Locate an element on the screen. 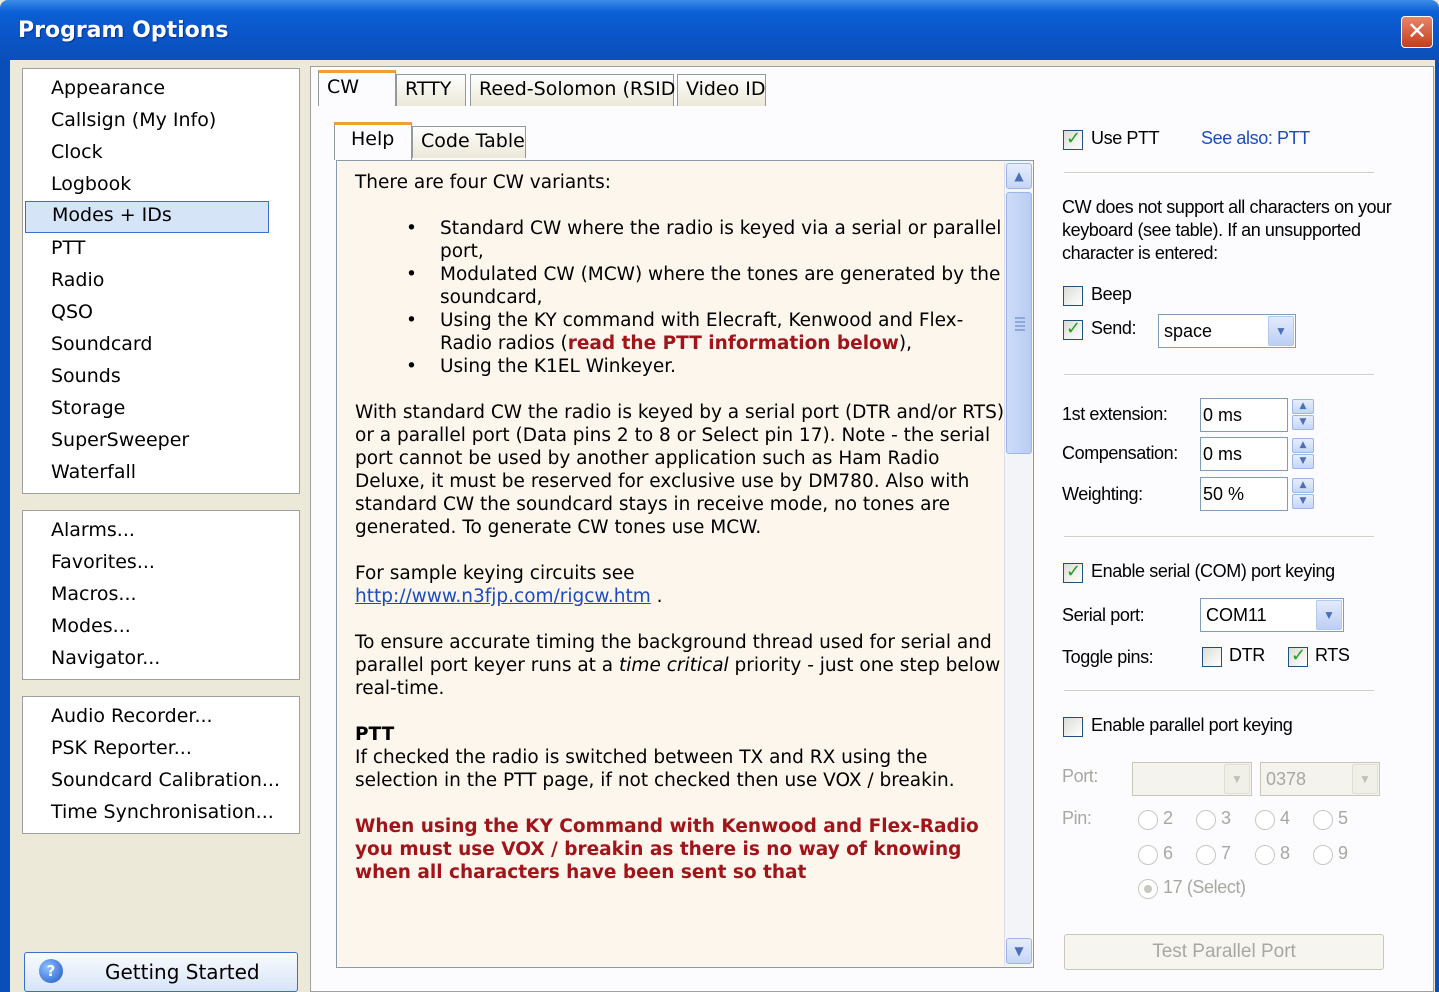 The image size is (1439, 992). dtr-checkbox is located at coordinates (1212, 657).